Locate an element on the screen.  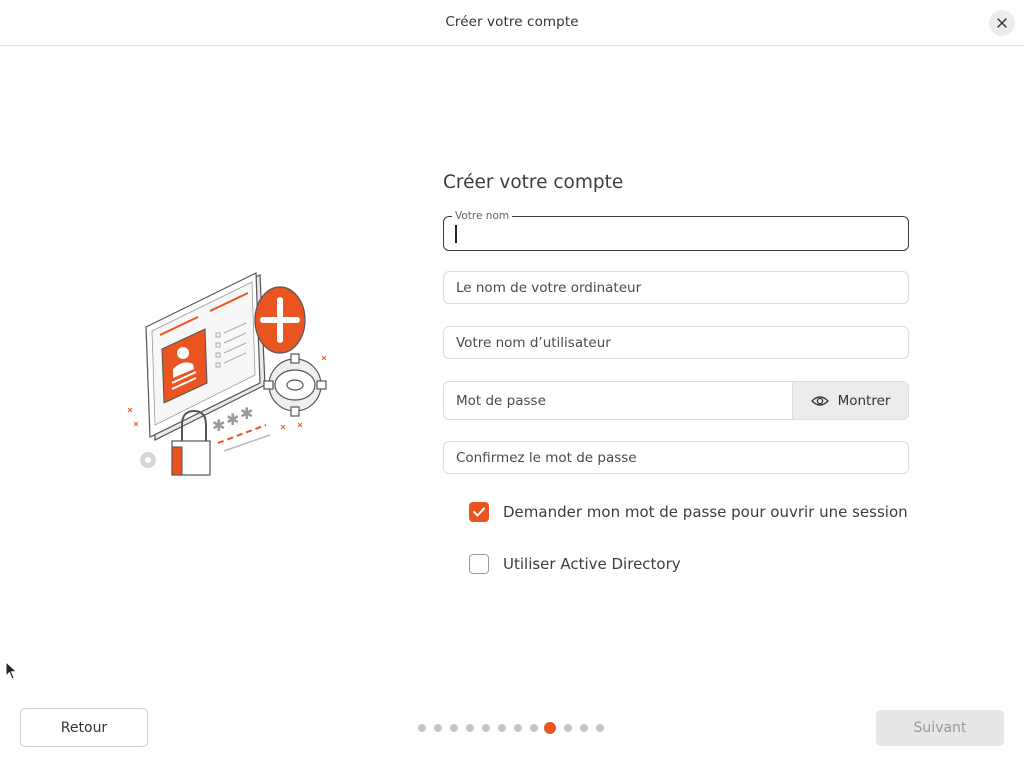
back-button: Retour is located at coordinates (84, 727).